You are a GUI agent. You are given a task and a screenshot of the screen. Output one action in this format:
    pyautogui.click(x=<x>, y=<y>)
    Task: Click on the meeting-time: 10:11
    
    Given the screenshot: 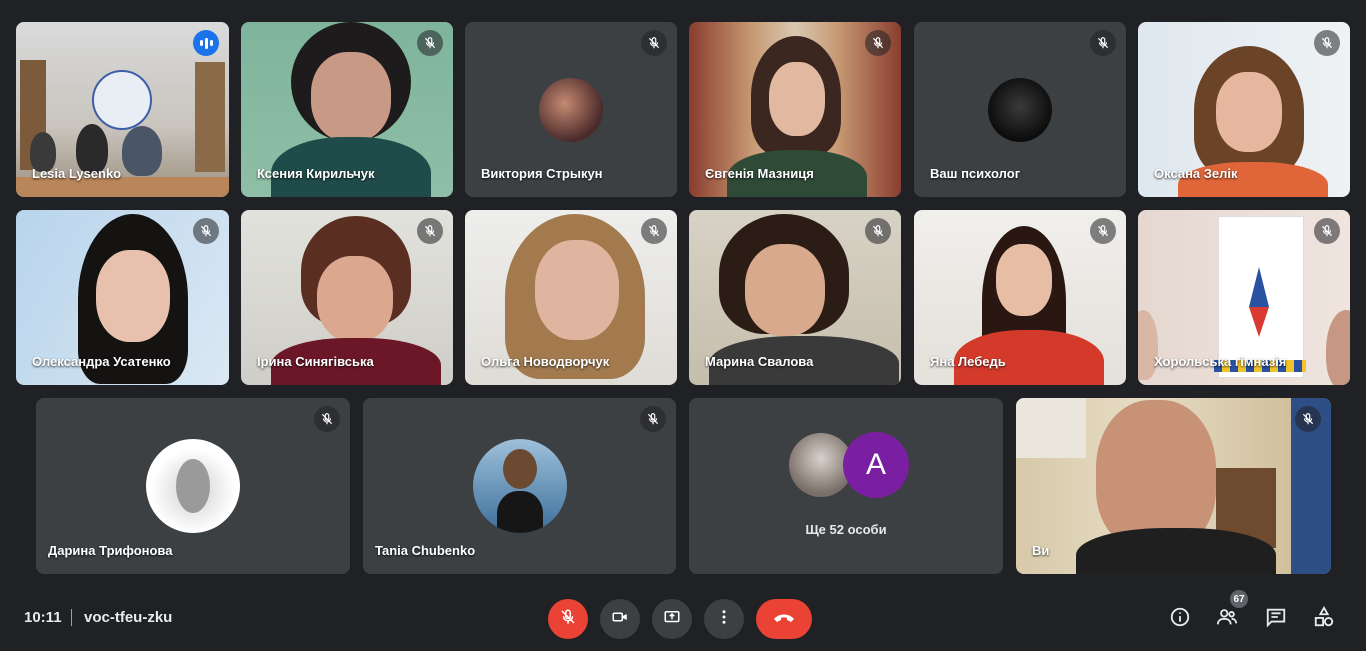 What is the action you would take?
    pyautogui.click(x=43, y=617)
    